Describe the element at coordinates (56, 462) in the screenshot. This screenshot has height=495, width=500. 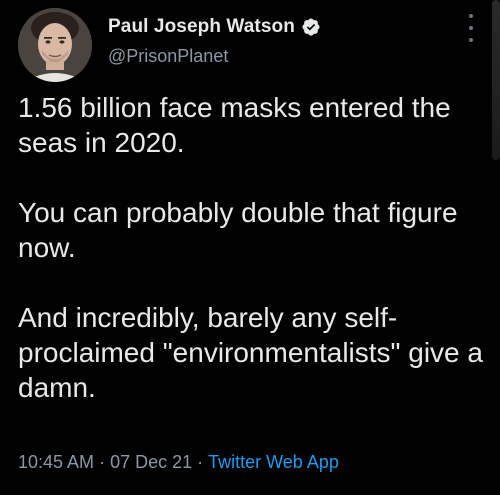
I see `tweet-time: 10:45 AM` at that location.